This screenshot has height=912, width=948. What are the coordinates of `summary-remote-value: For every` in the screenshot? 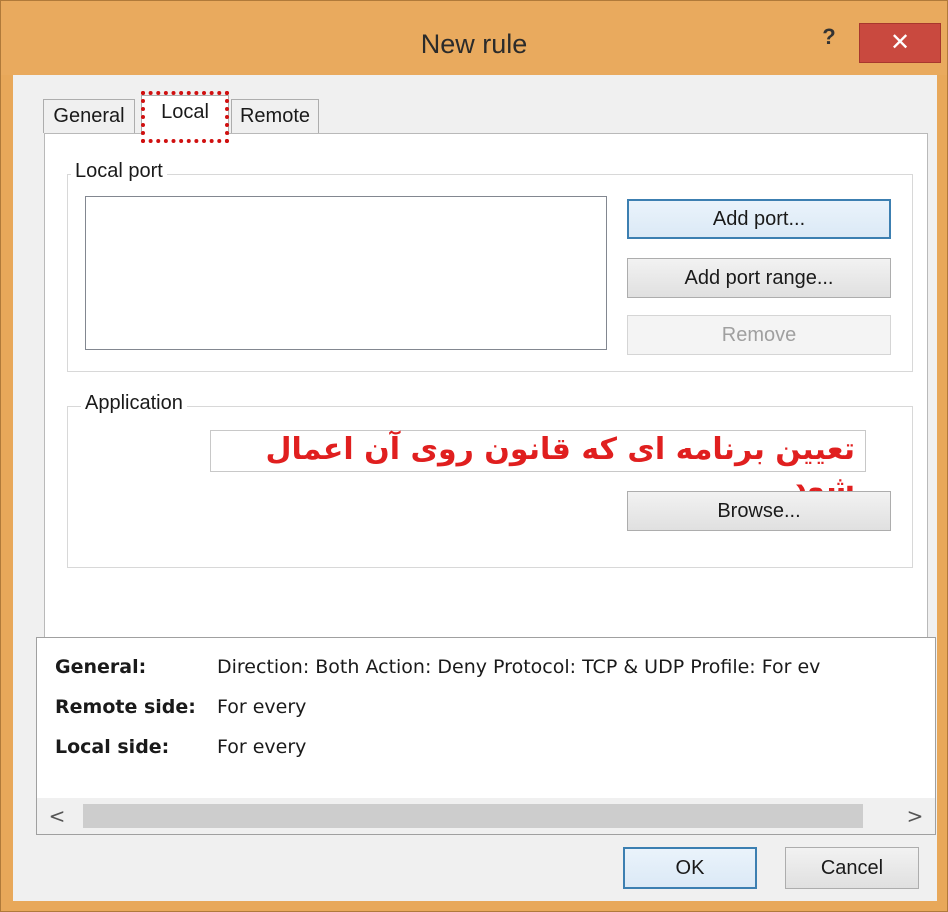 It's located at (262, 707).